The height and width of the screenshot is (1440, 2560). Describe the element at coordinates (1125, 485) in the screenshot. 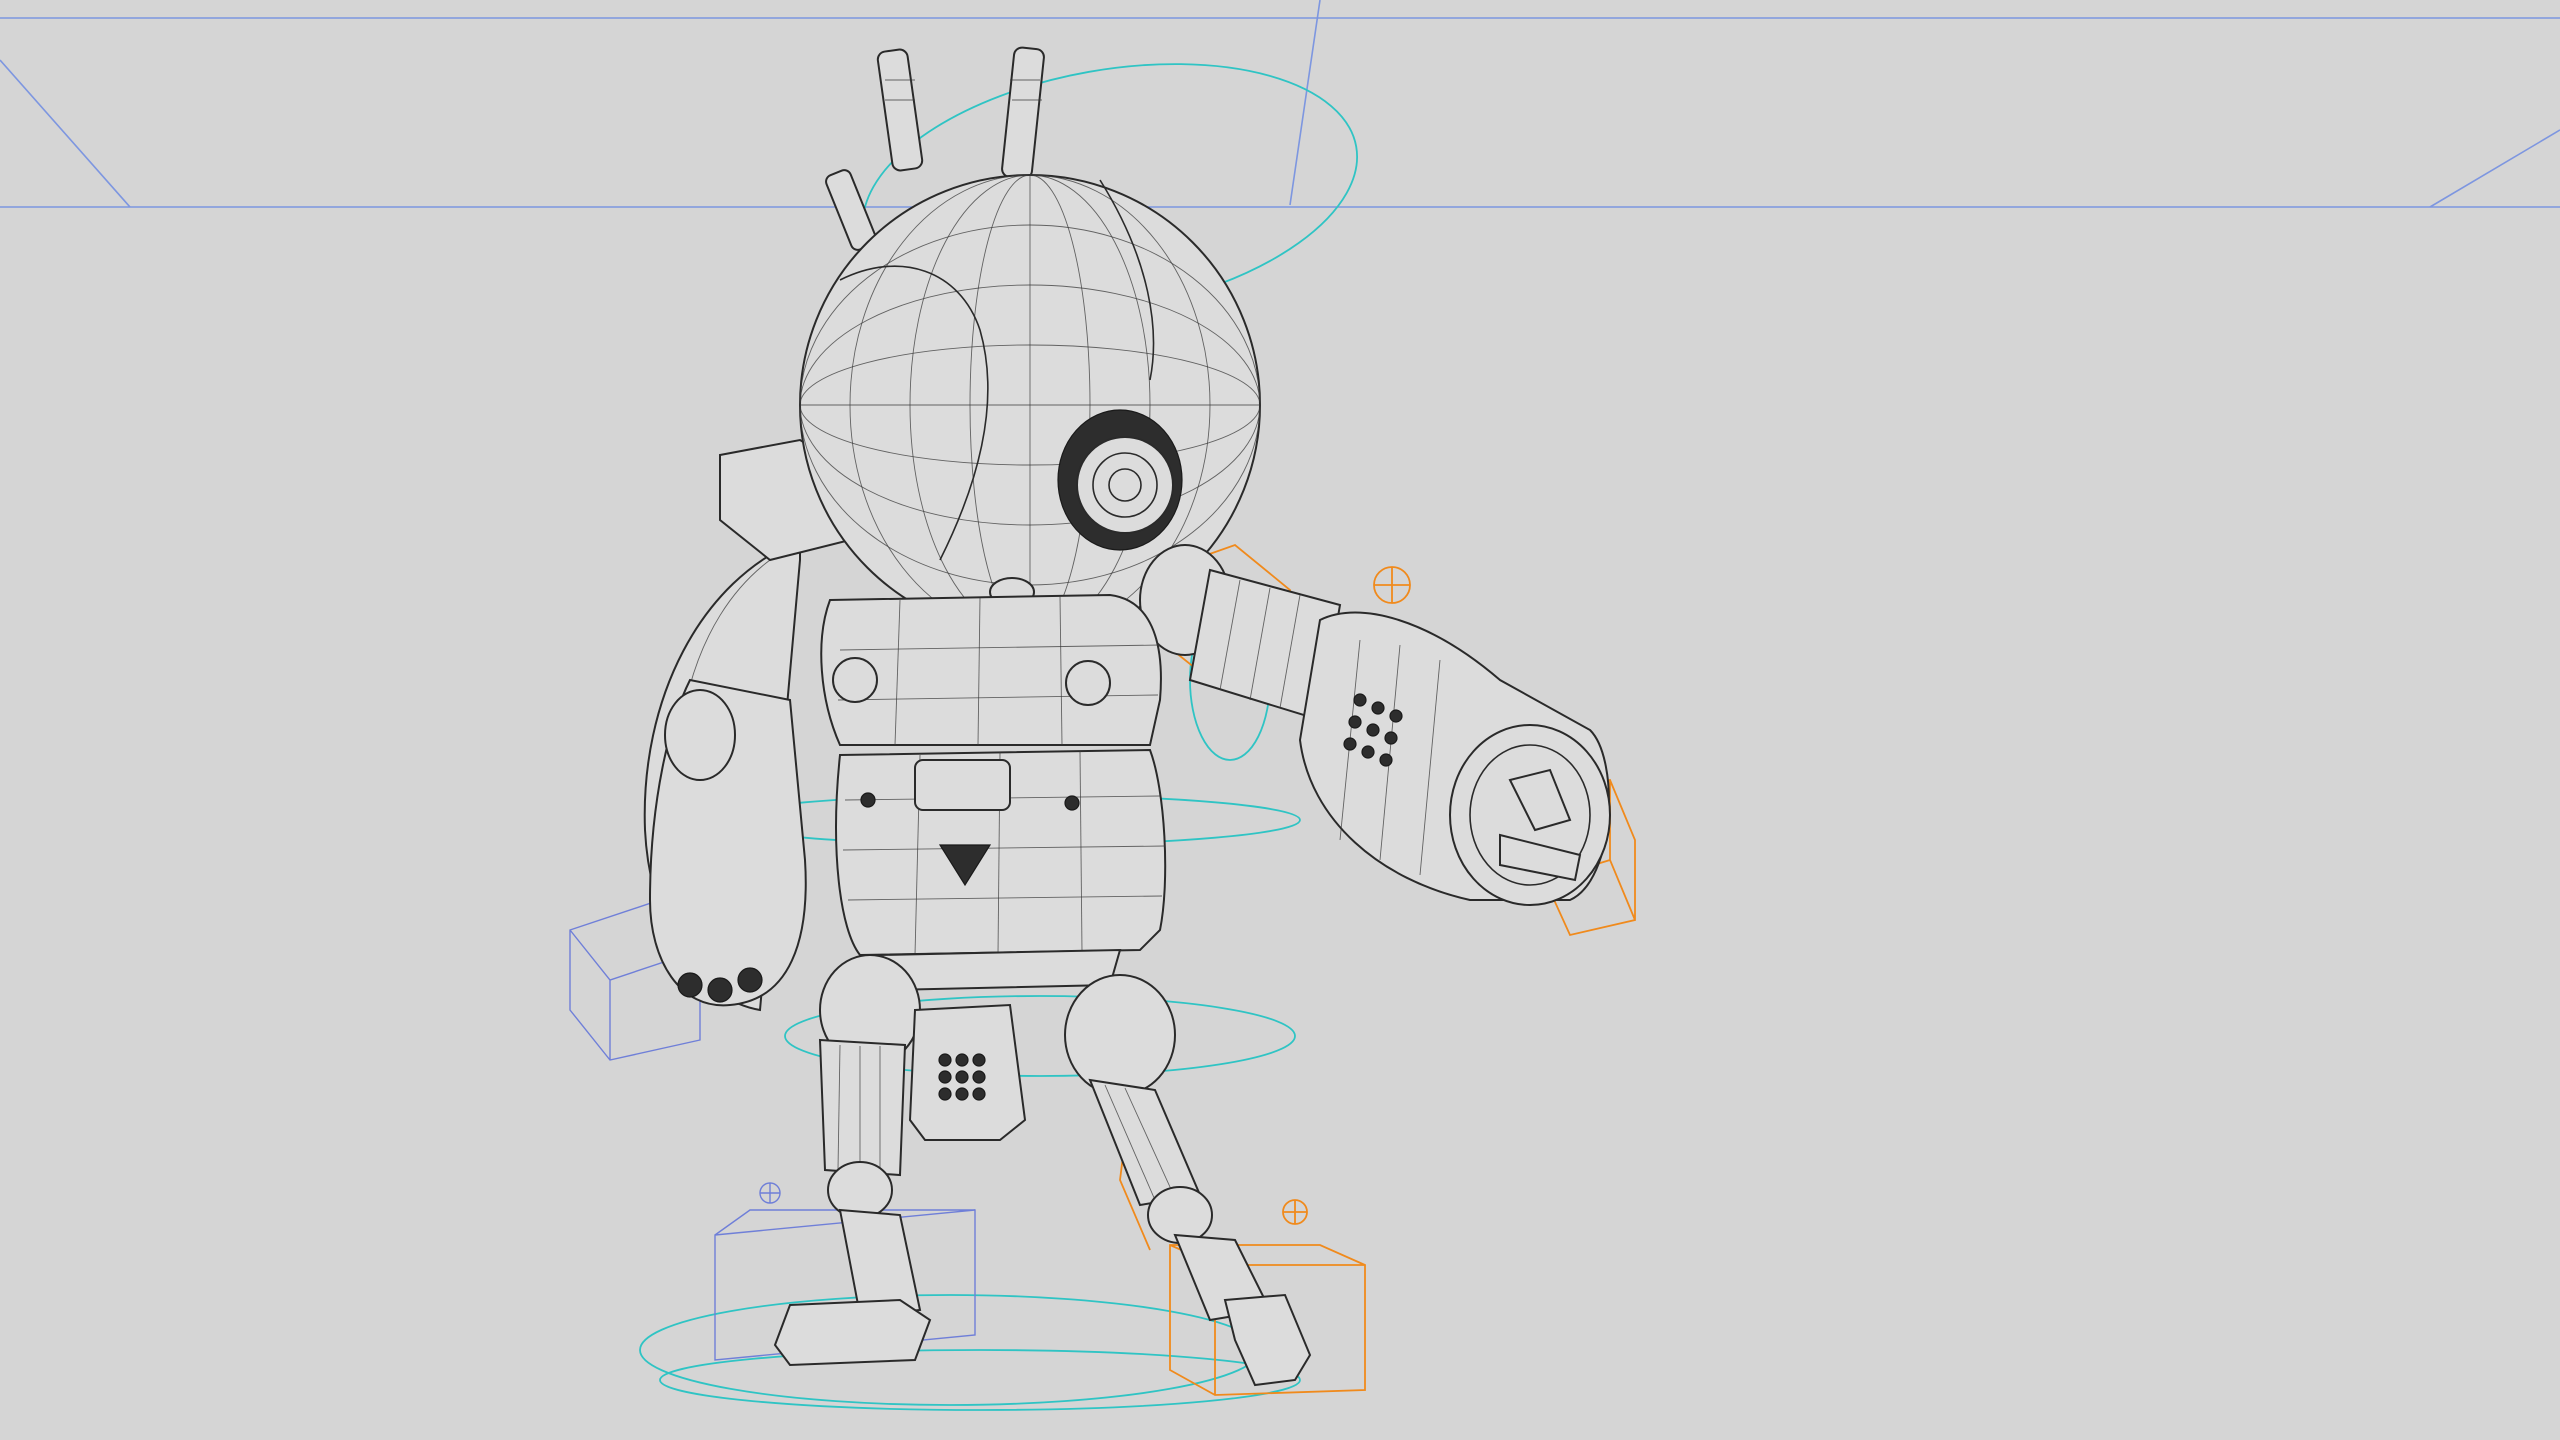

I see `eye-lens` at that location.